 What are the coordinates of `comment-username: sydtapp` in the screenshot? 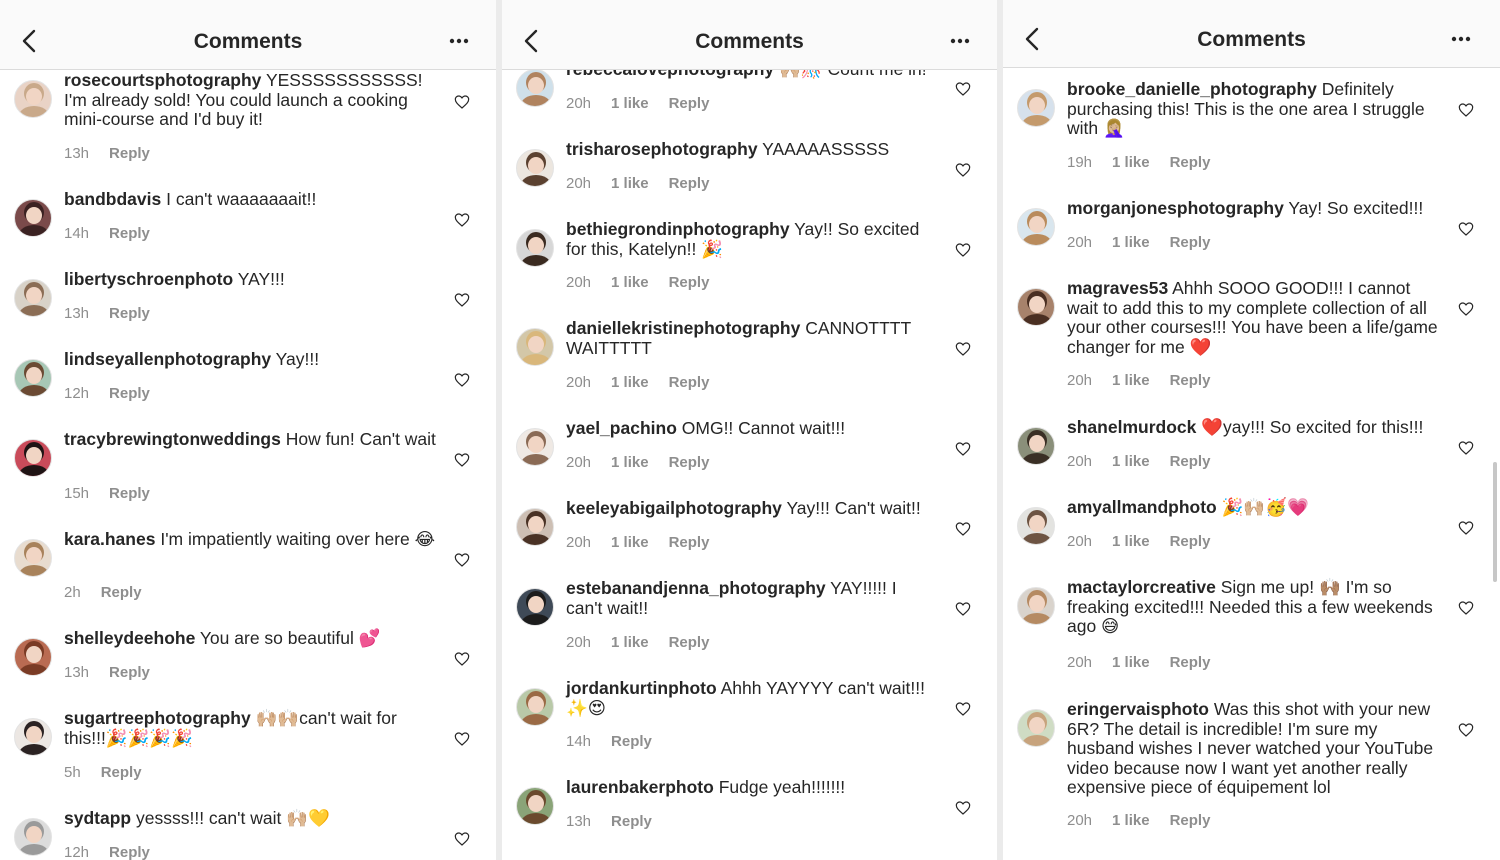 It's located at (97, 818).